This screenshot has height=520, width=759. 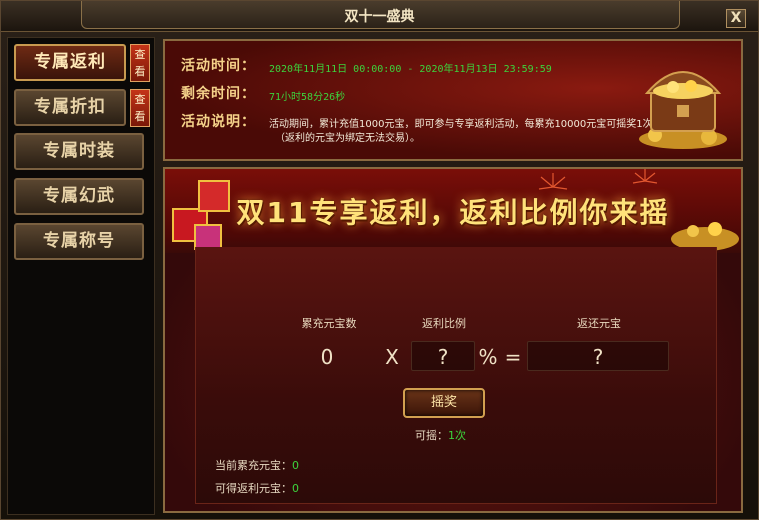 I want to click on sidebar-item-exclusive-fashion: 专属时装, so click(x=79, y=151).